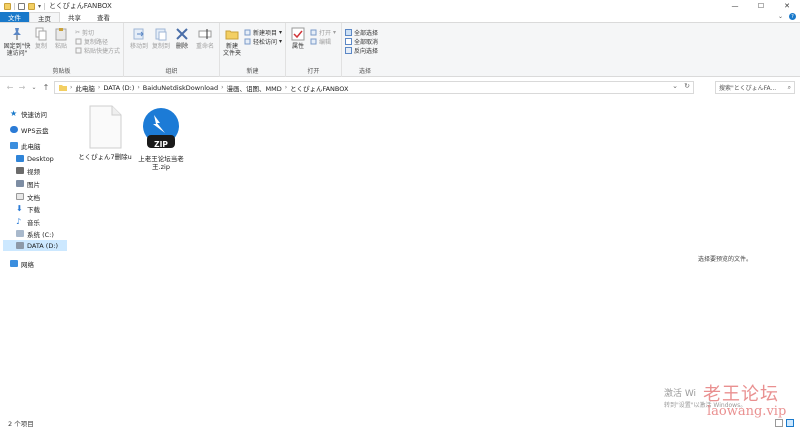 The image size is (800, 429). I want to click on invert-selection-button: 反向选择, so click(361, 50).